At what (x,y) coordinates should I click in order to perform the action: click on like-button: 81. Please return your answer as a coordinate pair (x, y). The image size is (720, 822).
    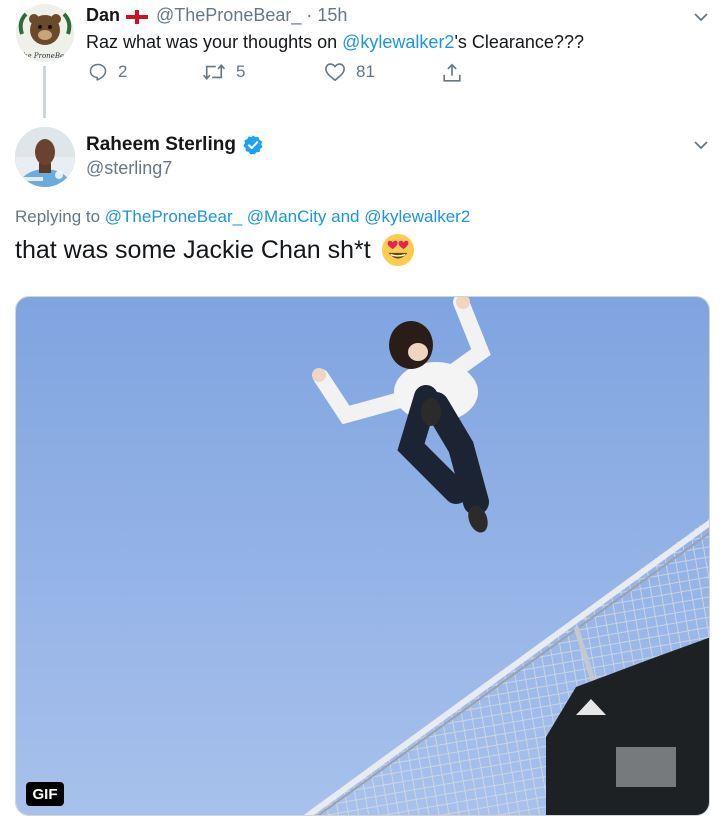
    Looking at the image, I should click on (349, 72).